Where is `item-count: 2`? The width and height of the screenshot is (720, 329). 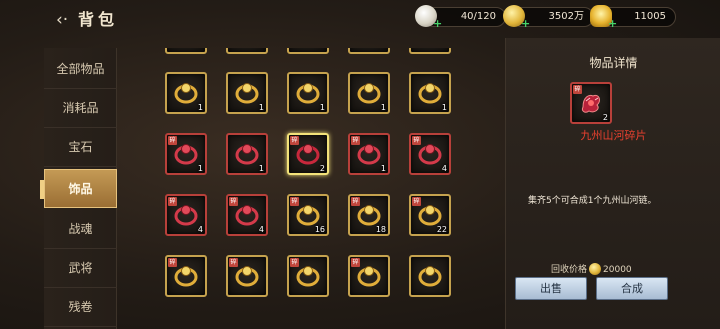 item-count: 2 is located at coordinates (322, 168).